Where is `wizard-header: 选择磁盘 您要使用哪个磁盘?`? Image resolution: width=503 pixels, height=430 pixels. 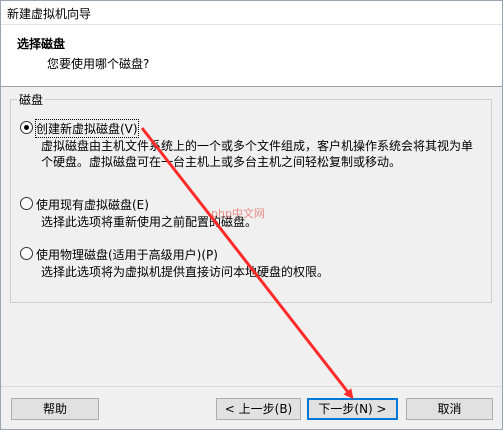
wizard-header: 选择磁盘 您要使用哪个磁盘? is located at coordinates (251, 56).